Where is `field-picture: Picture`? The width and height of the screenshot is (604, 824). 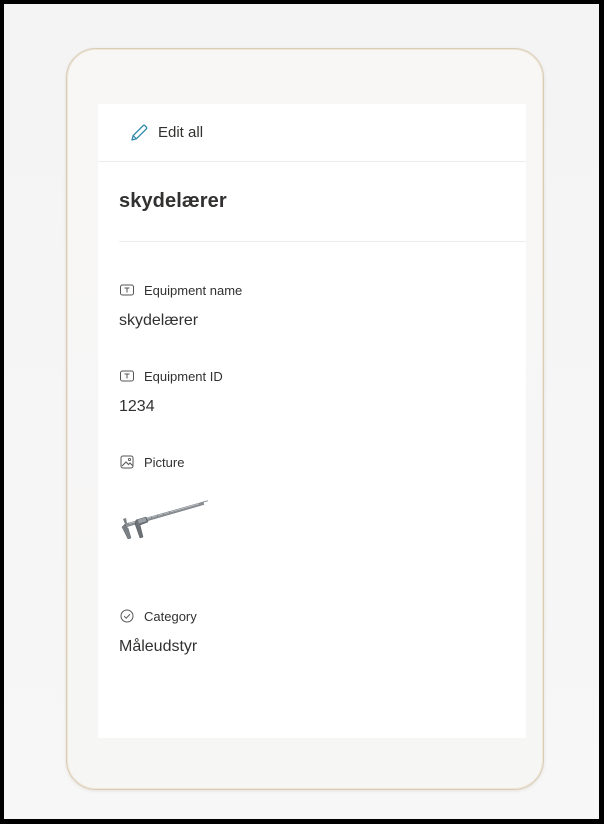
field-picture: Picture is located at coordinates (322, 507).